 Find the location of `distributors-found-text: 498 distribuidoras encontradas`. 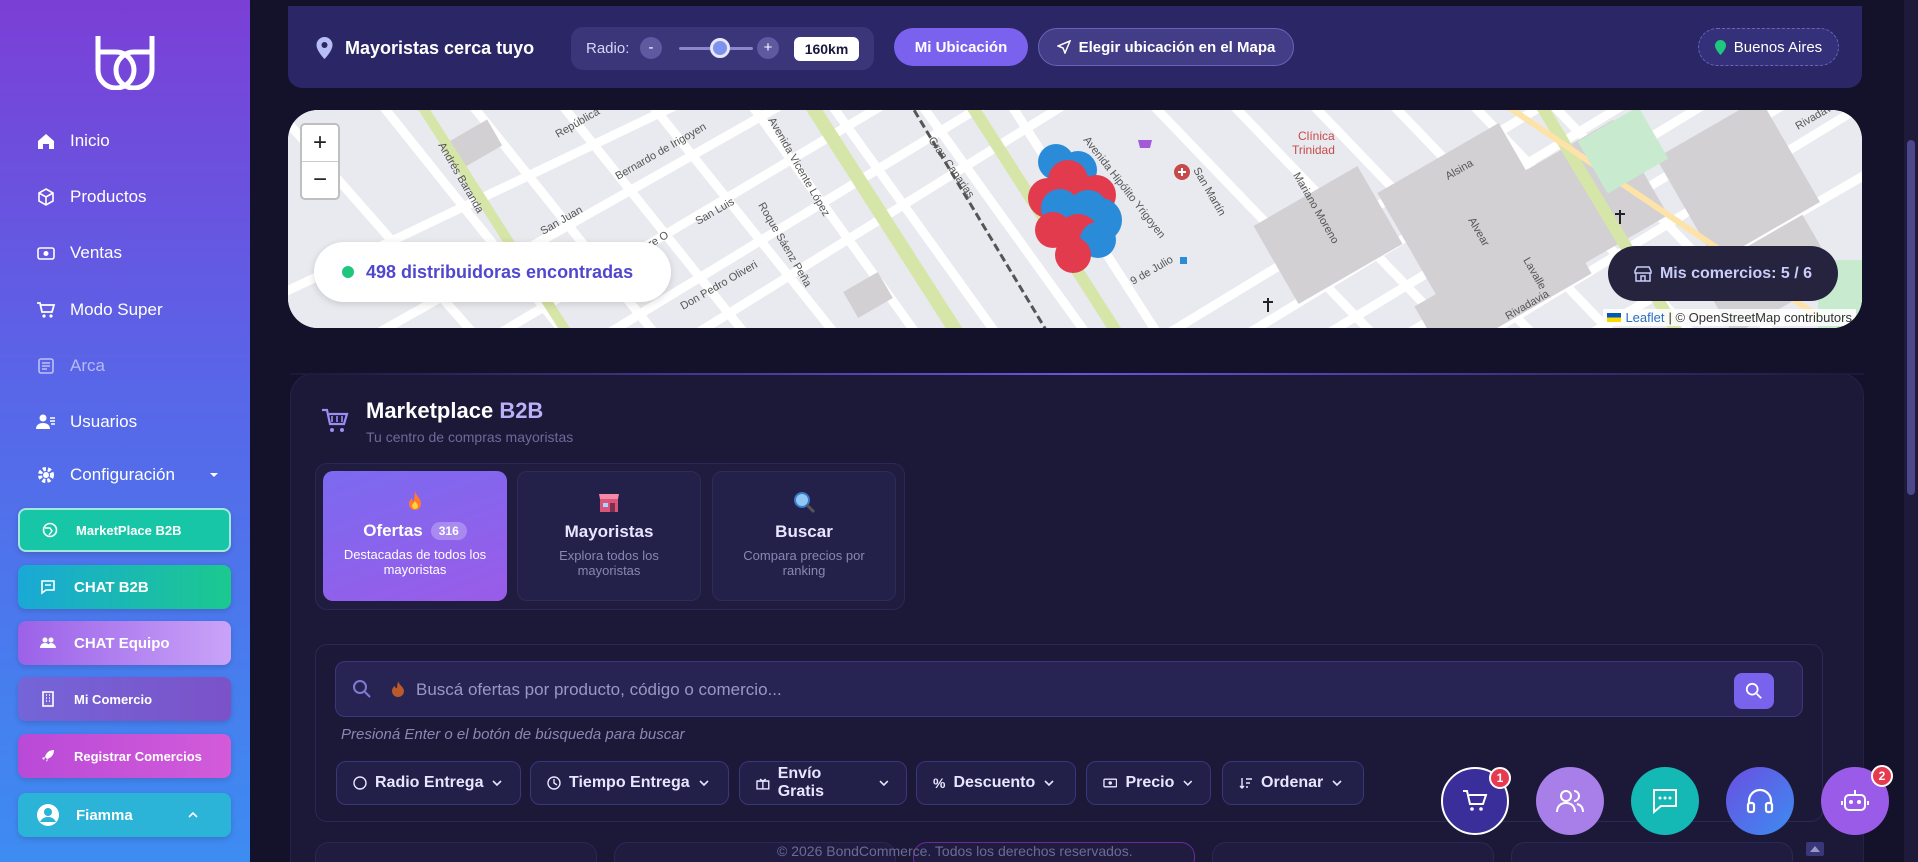

distributors-found-text: 498 distribuidoras encontradas is located at coordinates (500, 271).